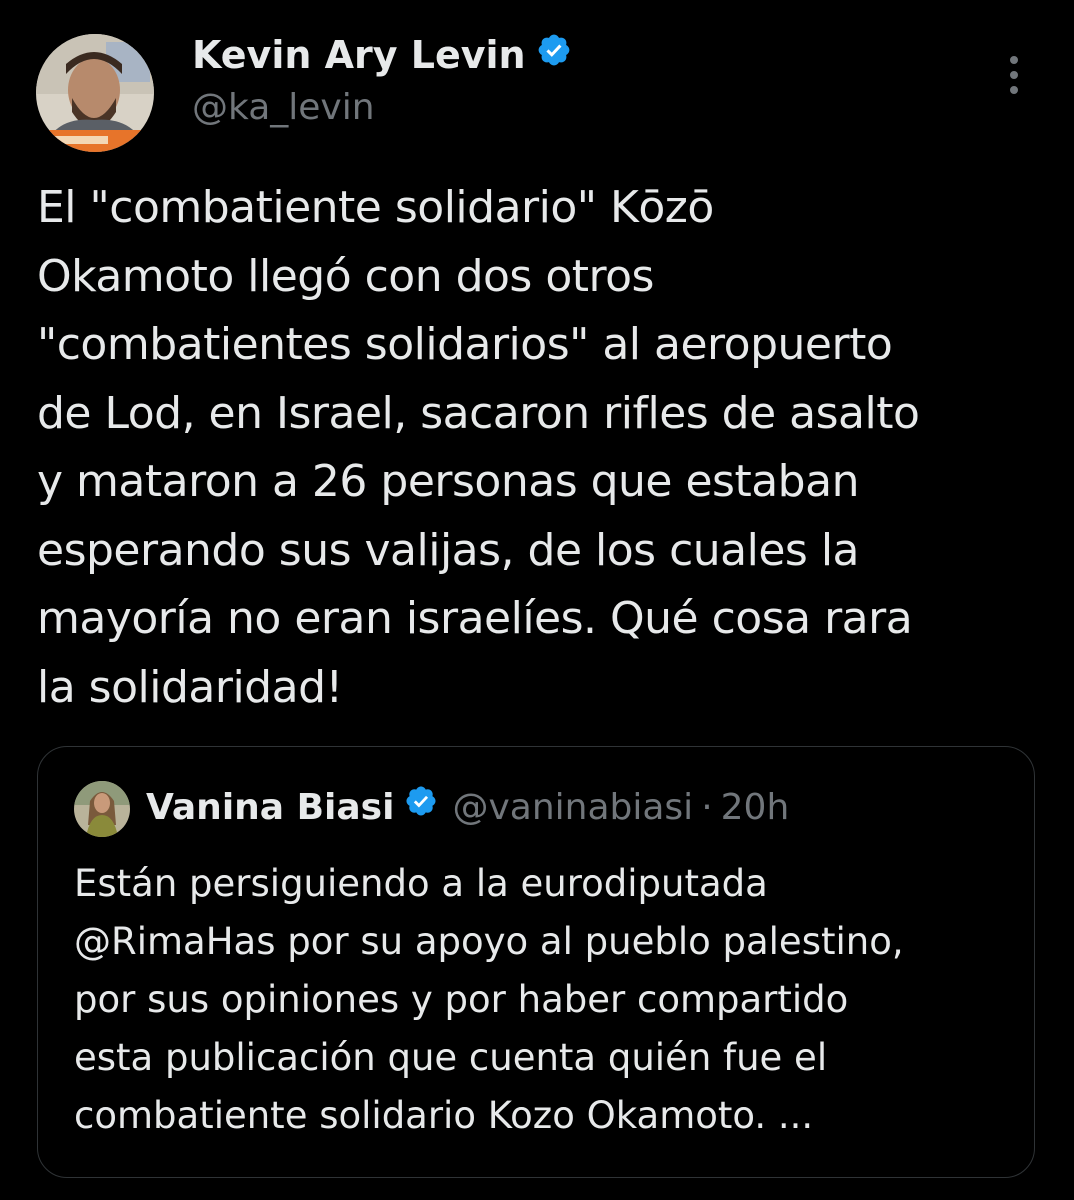 The width and height of the screenshot is (1074, 1200). Describe the element at coordinates (270, 807) in the screenshot. I see `quote-author-name: Vanina Biasi` at that location.